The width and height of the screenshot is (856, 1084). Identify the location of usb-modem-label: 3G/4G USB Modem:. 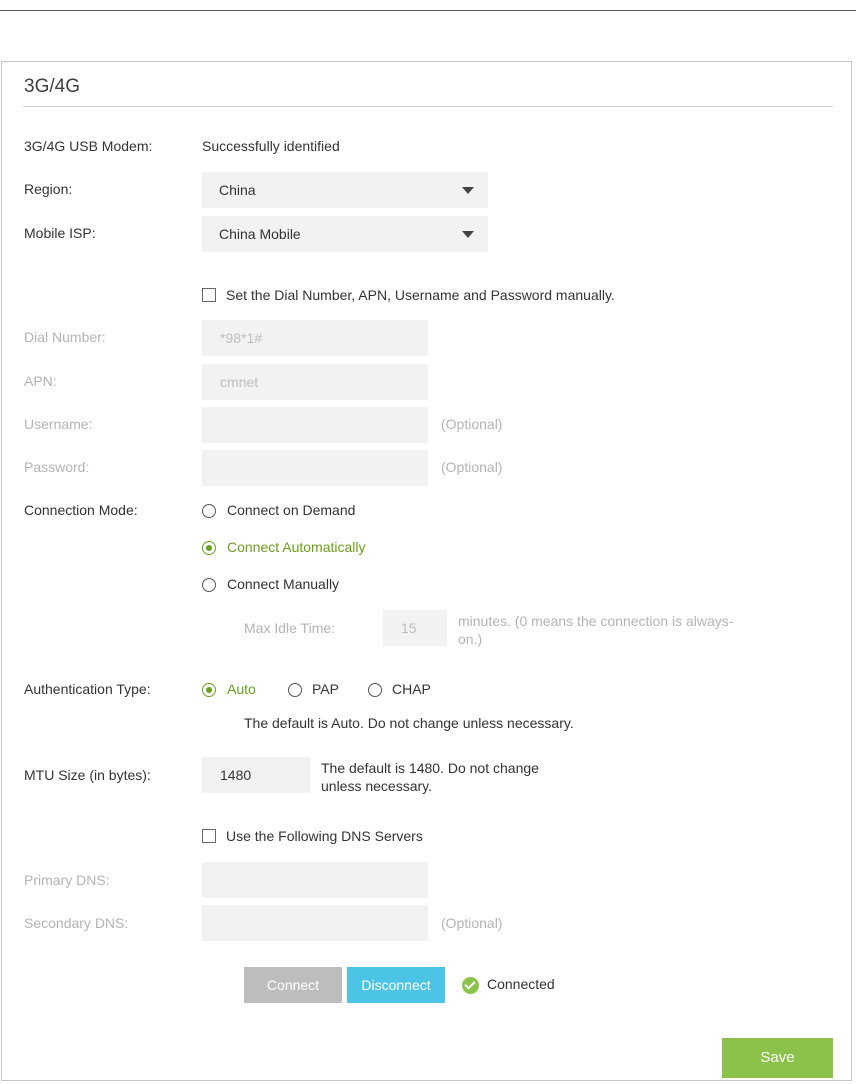
(88, 146).